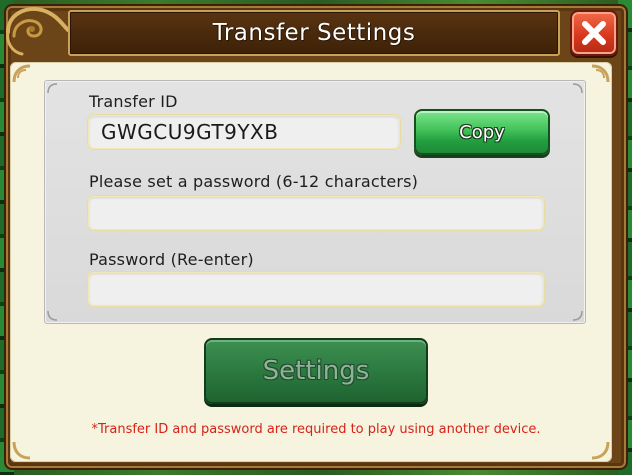  What do you see at coordinates (316, 213) in the screenshot?
I see `password-input` at bounding box center [316, 213].